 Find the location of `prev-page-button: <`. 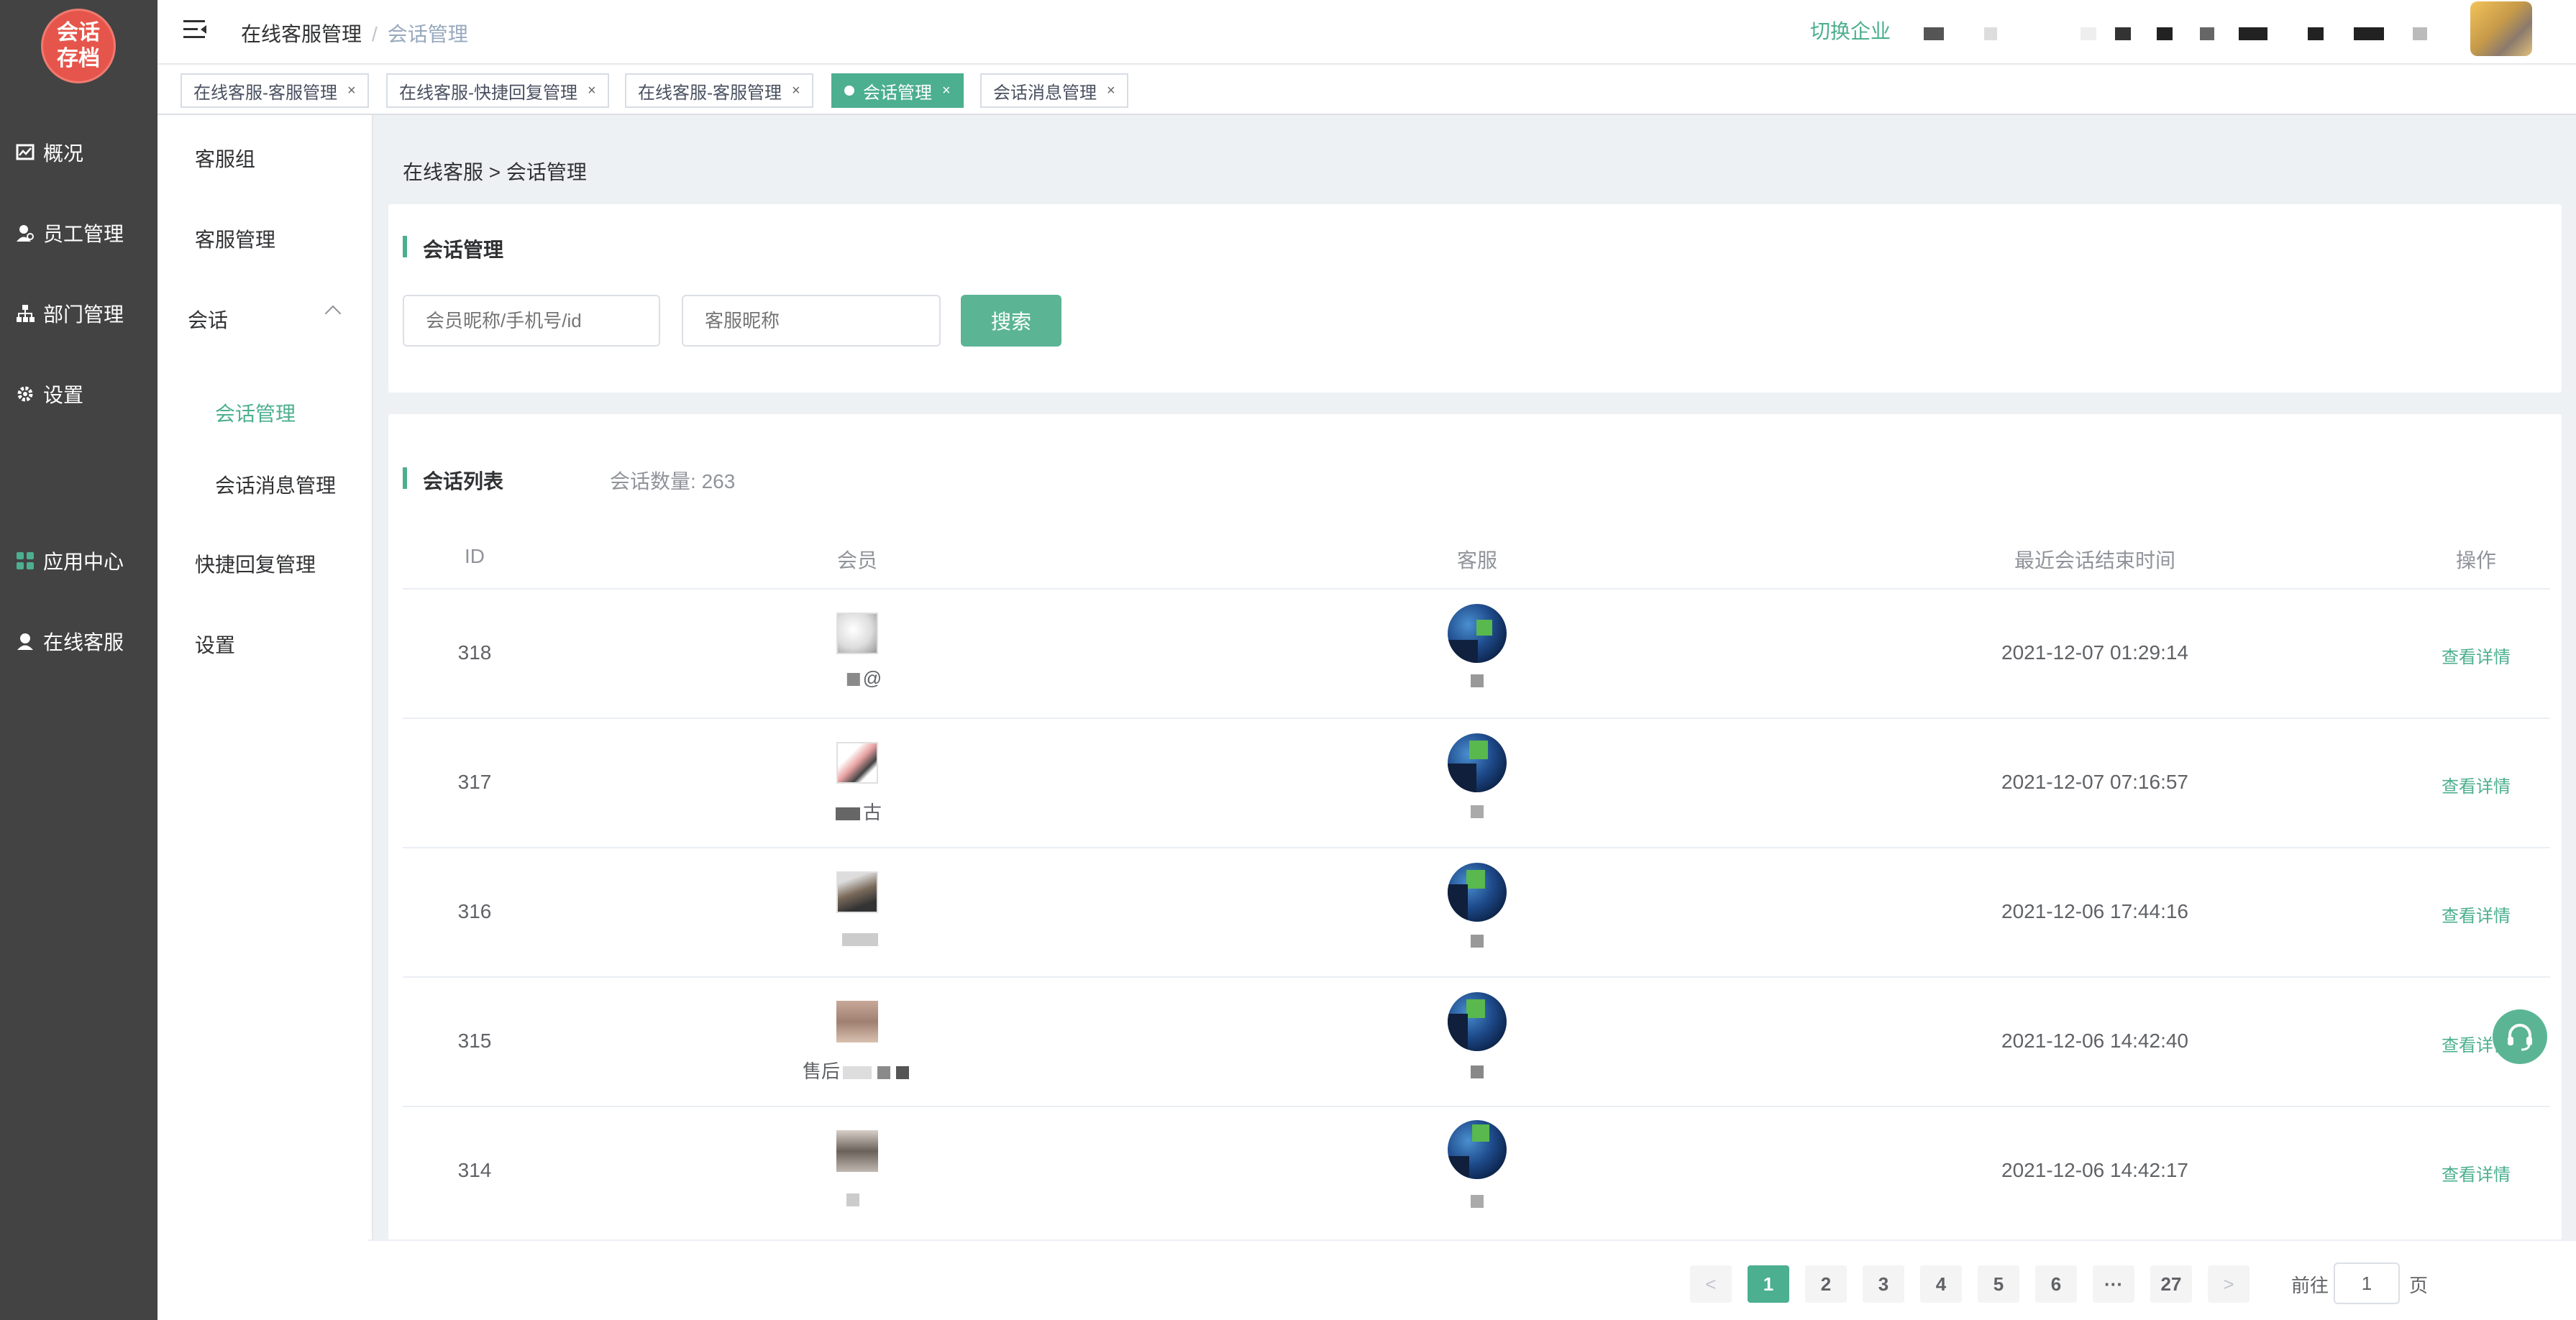

prev-page-button: < is located at coordinates (1711, 1284).